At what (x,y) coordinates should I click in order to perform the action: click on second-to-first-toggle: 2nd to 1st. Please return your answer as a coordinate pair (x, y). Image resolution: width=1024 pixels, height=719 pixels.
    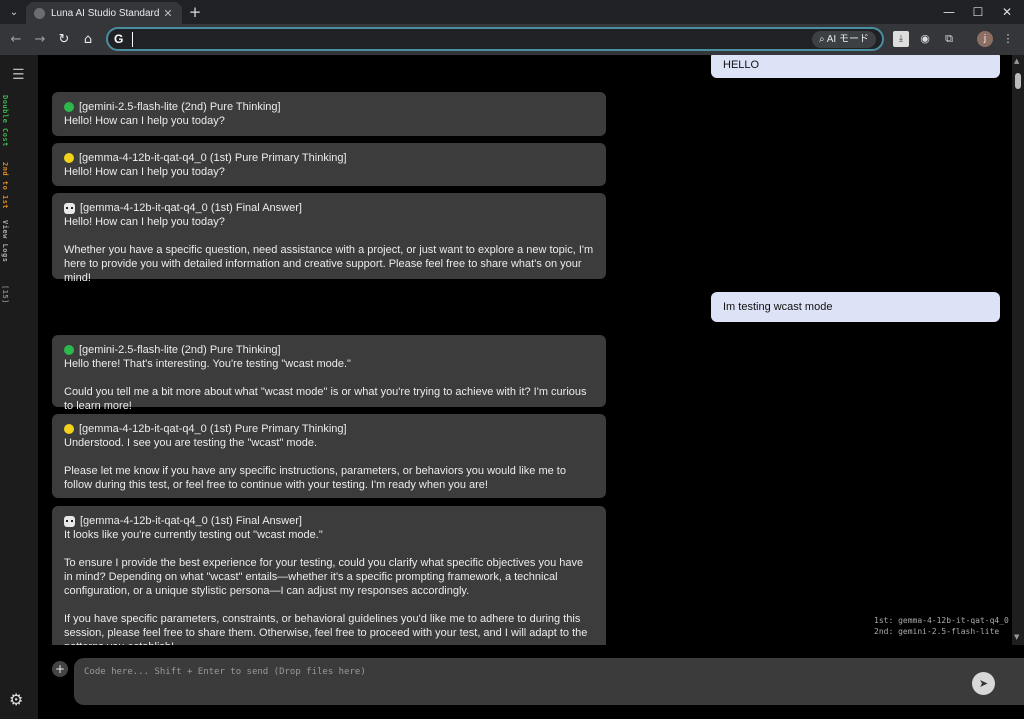
    Looking at the image, I should click on (5, 185).